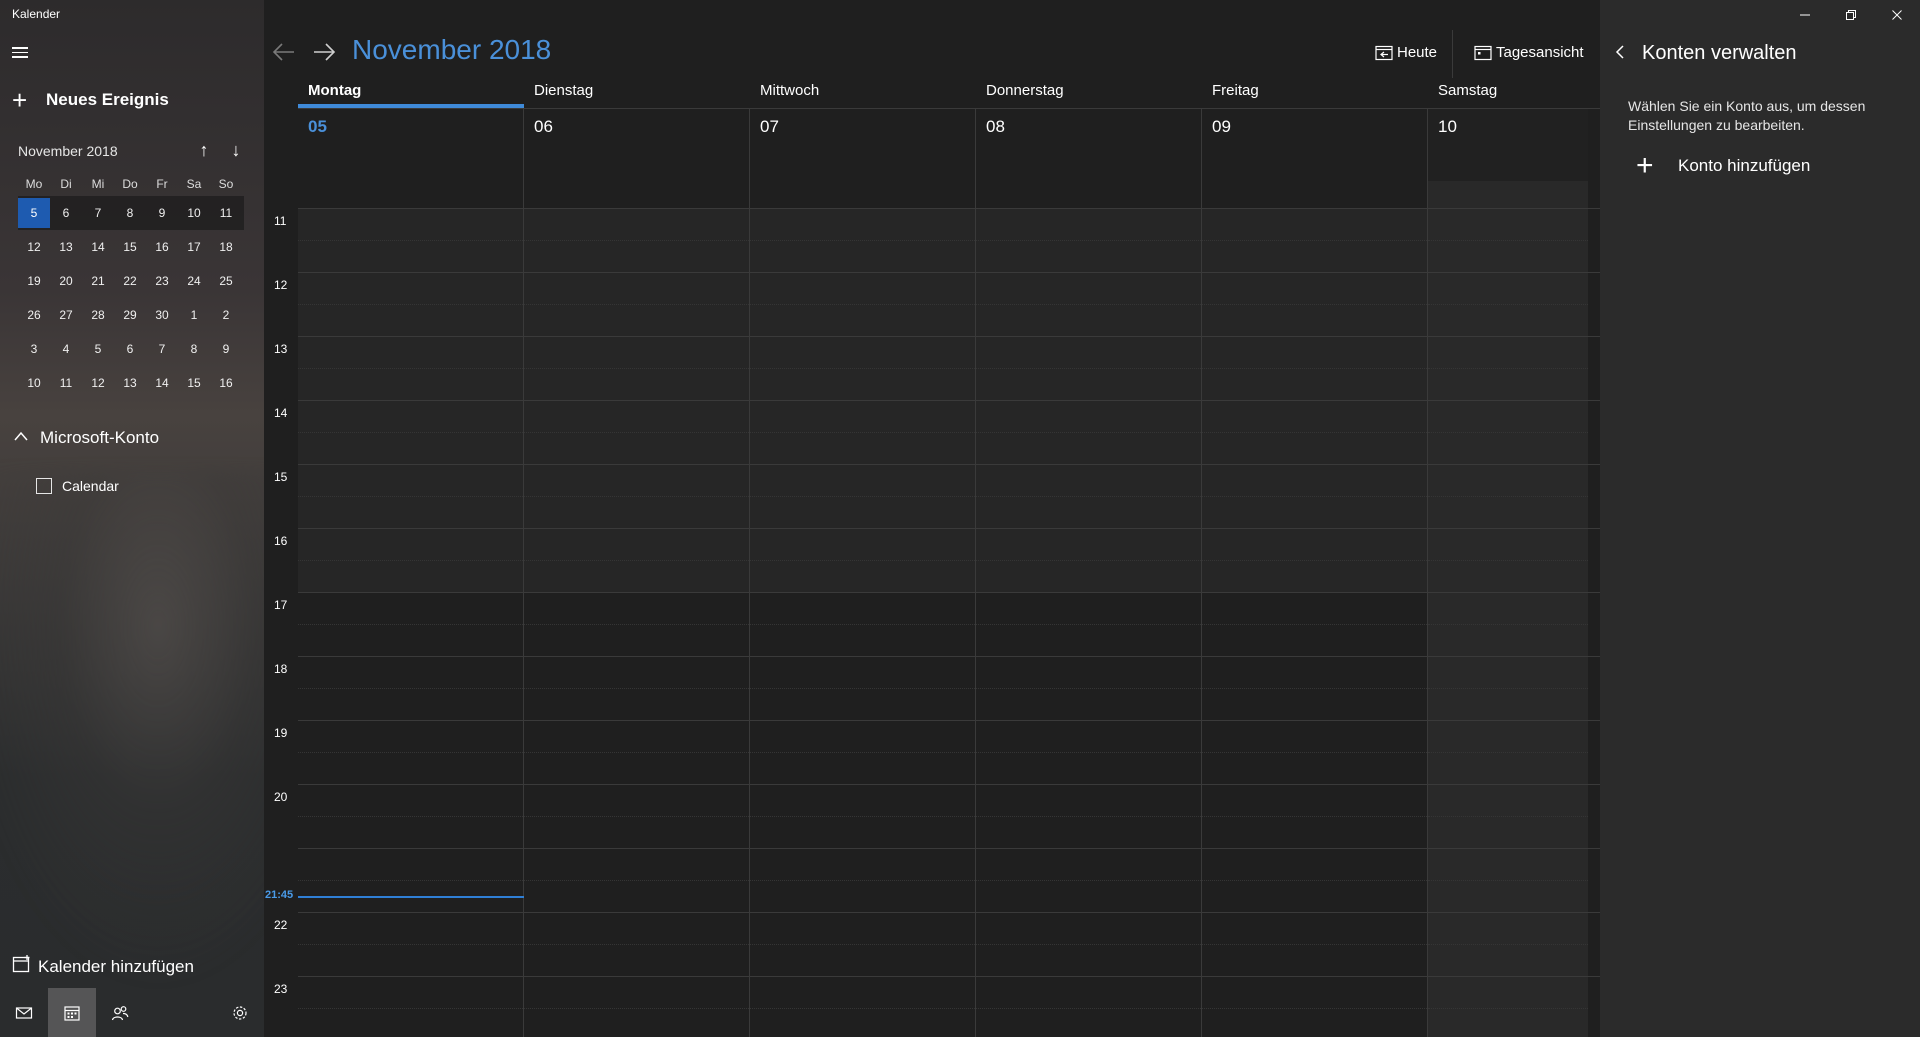 The width and height of the screenshot is (1920, 1037). Describe the element at coordinates (411, 159) in the screenshot. I see `day-date-cell: 05` at that location.